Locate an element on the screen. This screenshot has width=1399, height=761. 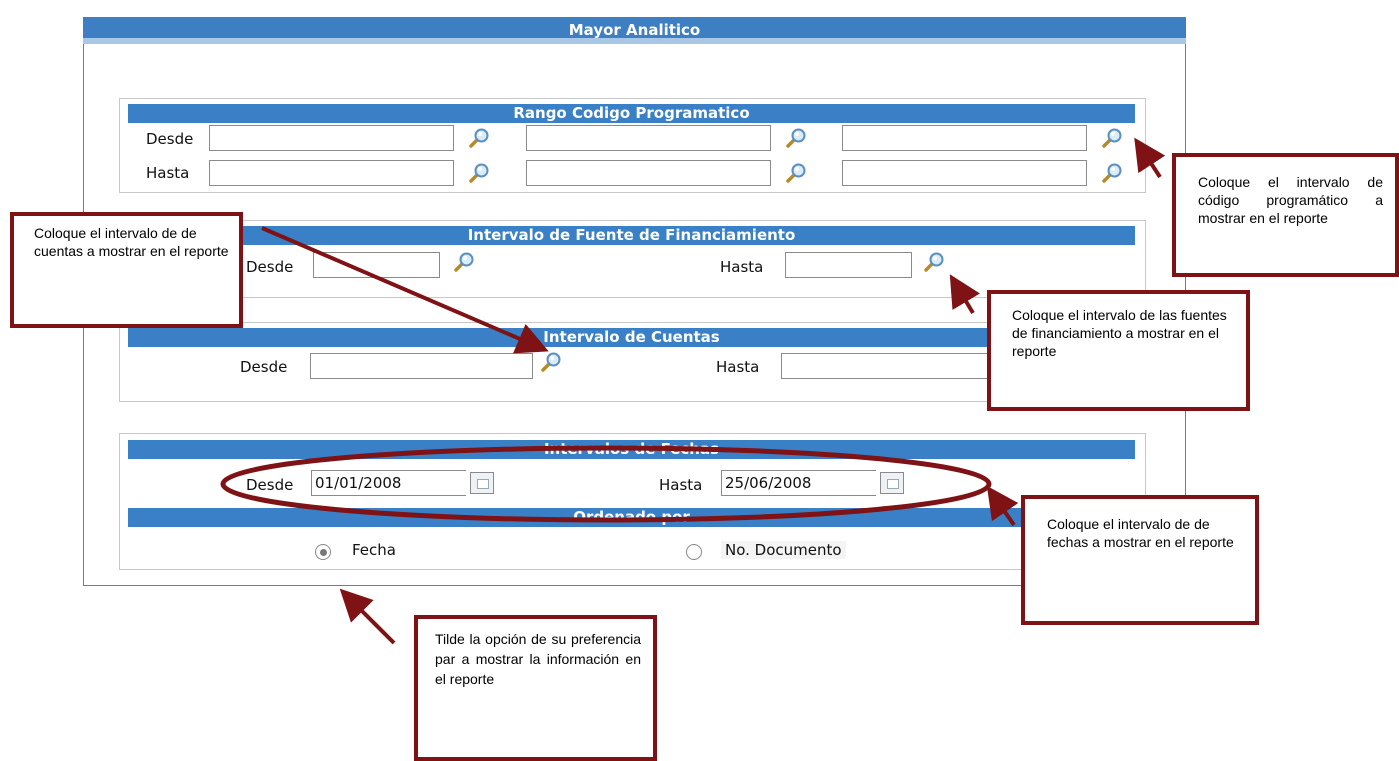
rango-desde-label: Desde is located at coordinates (170, 139).